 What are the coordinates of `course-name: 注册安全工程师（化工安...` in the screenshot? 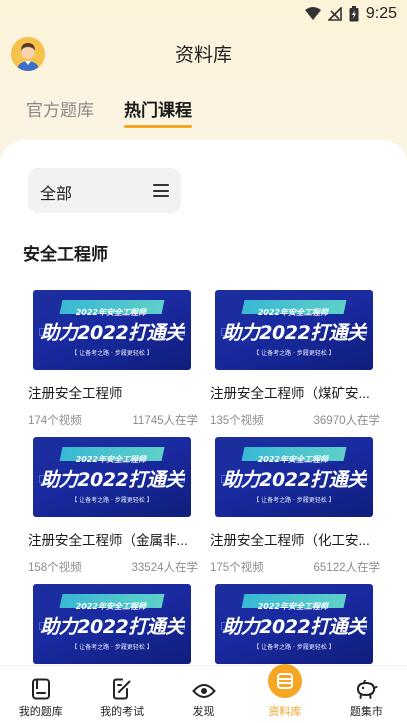 It's located at (290, 540).